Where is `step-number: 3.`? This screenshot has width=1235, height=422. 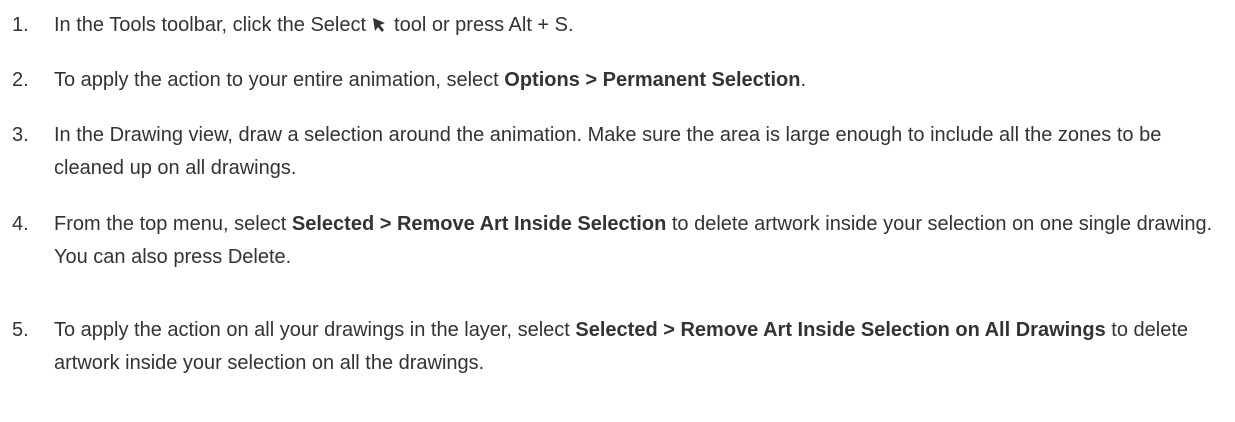
step-number: 3. is located at coordinates (20, 135).